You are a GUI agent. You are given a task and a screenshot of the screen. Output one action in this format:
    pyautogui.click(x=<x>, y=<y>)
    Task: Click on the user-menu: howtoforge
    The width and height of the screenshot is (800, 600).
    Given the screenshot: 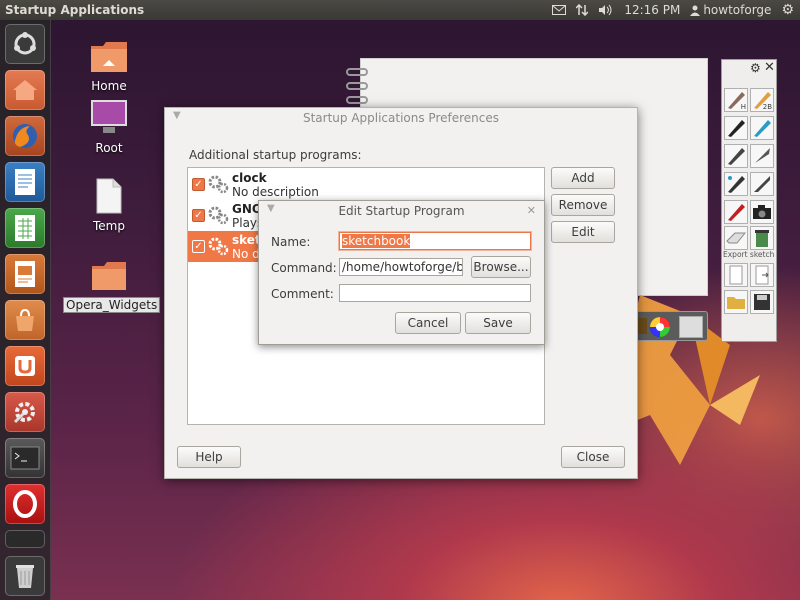 What is the action you would take?
    pyautogui.click(x=730, y=10)
    